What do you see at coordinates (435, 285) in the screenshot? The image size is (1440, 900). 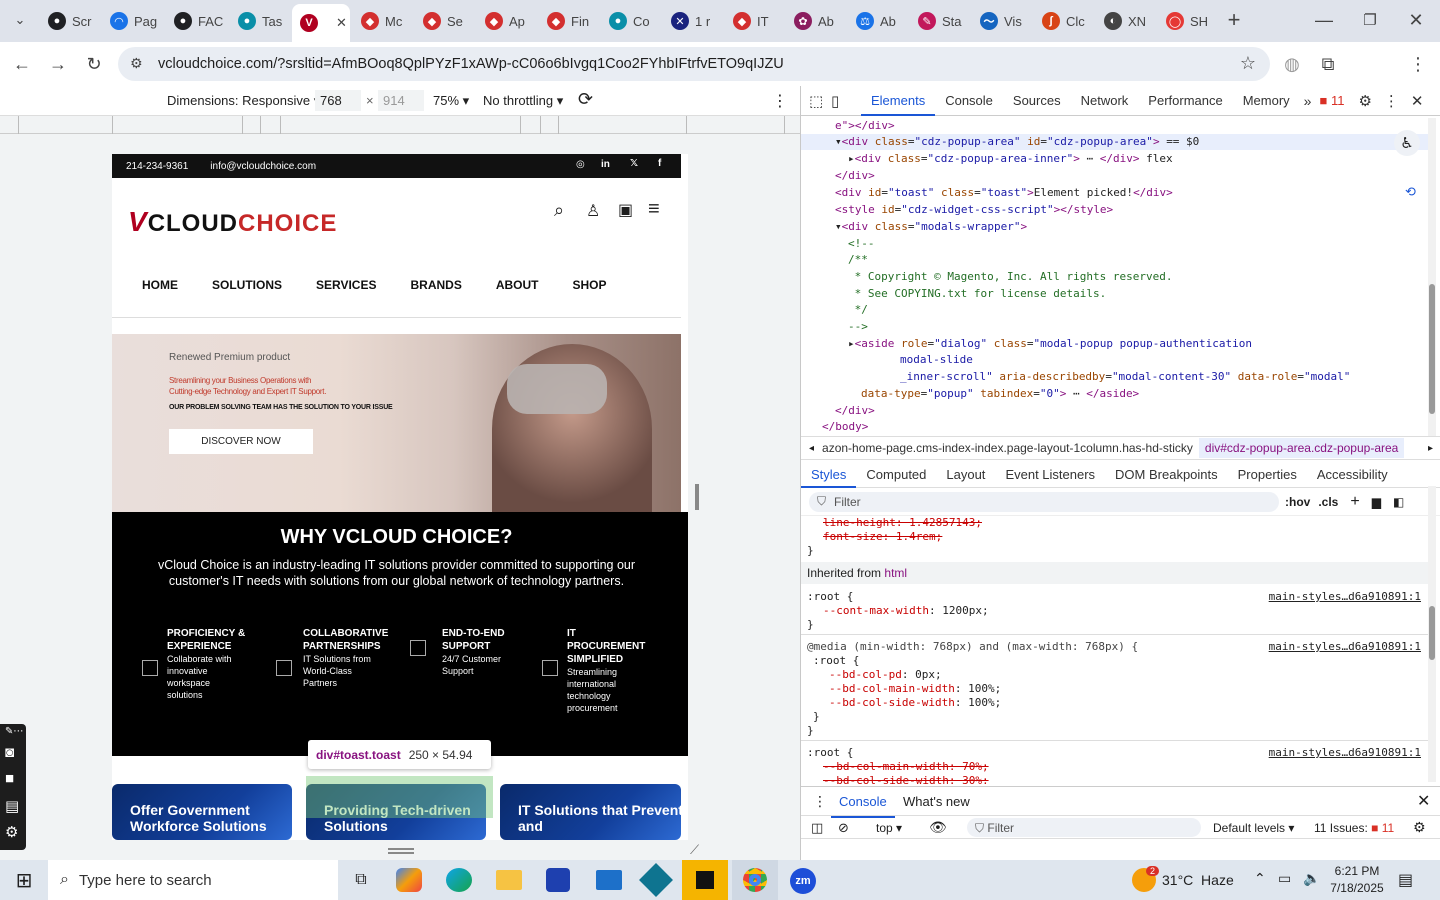 I see `nav-item-brands: BRANDS` at bounding box center [435, 285].